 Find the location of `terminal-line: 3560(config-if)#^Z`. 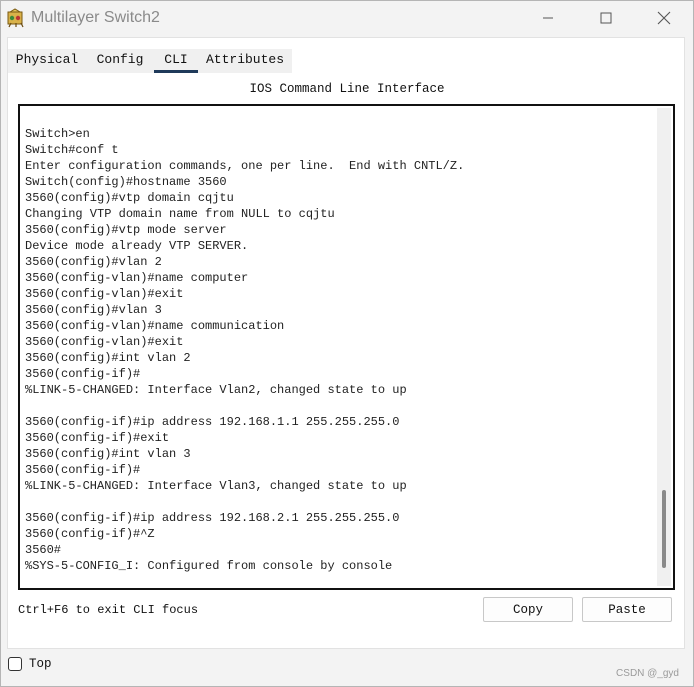

terminal-line: 3560(config-if)#^Z is located at coordinates (90, 534).